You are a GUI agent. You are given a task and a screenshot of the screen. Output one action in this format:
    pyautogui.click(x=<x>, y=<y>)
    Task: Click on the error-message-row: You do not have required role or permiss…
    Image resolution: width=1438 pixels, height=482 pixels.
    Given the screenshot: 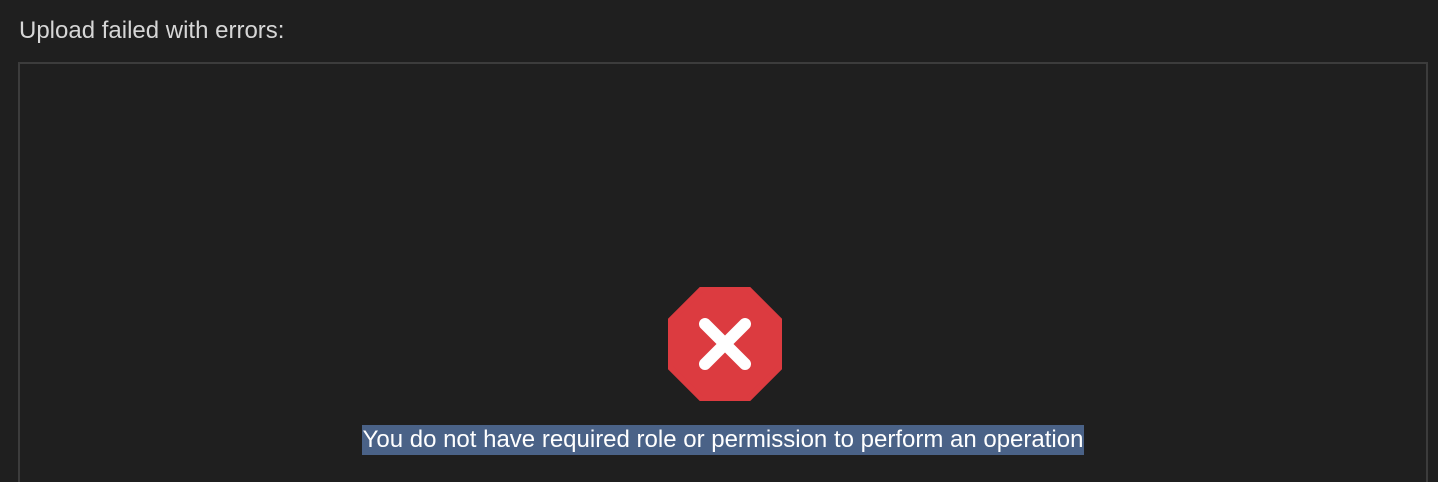 What is the action you would take?
    pyautogui.click(x=723, y=440)
    